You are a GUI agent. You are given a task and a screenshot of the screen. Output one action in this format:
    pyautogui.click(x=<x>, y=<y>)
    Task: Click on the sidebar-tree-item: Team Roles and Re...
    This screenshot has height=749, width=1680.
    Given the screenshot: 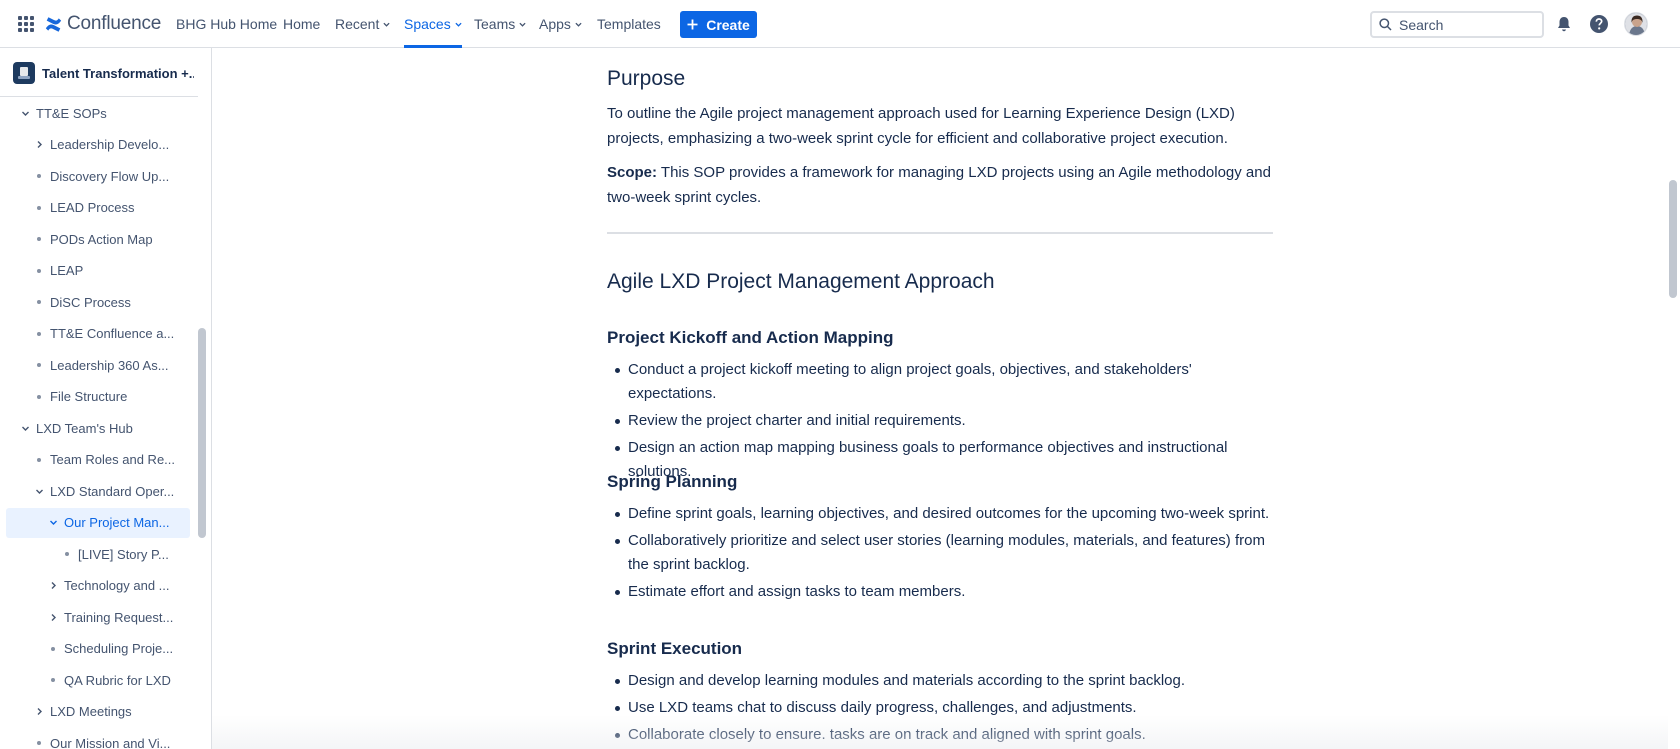 What is the action you would take?
    pyautogui.click(x=98, y=460)
    